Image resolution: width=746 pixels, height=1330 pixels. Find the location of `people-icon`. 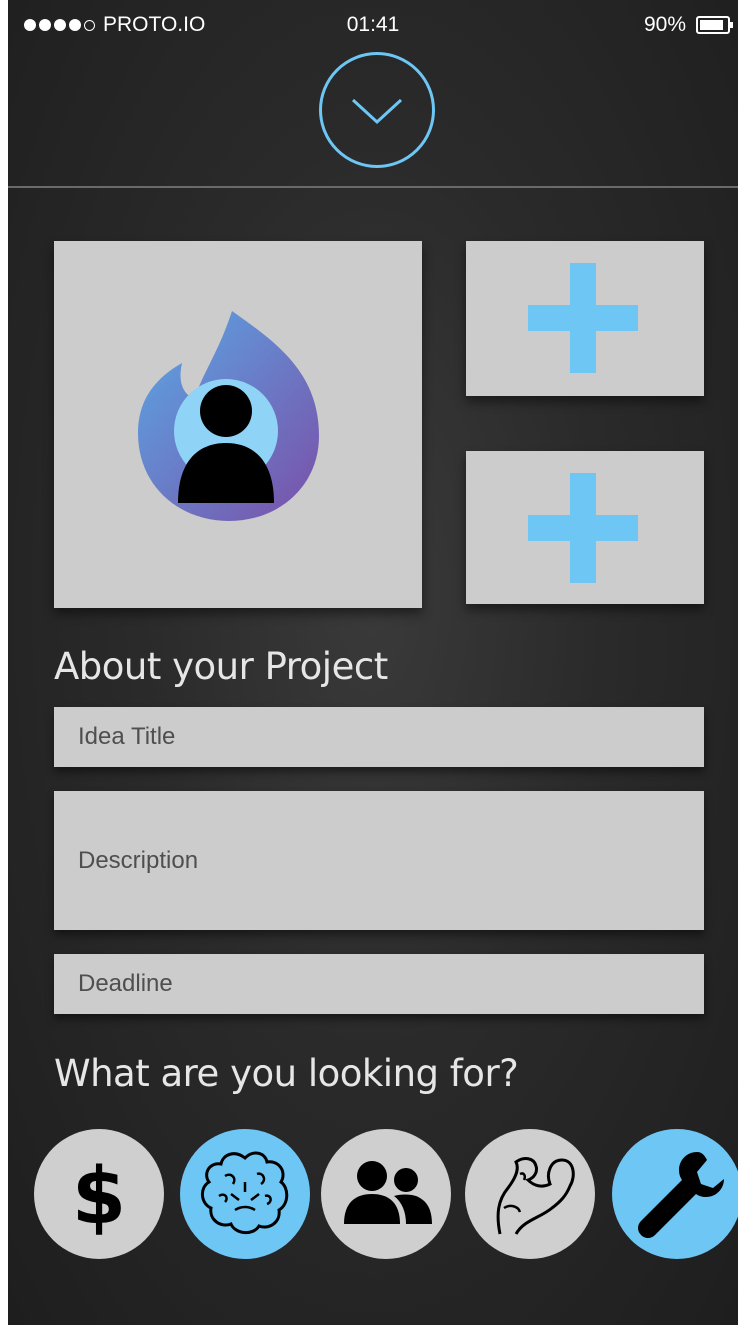

people-icon is located at coordinates (388, 1192).